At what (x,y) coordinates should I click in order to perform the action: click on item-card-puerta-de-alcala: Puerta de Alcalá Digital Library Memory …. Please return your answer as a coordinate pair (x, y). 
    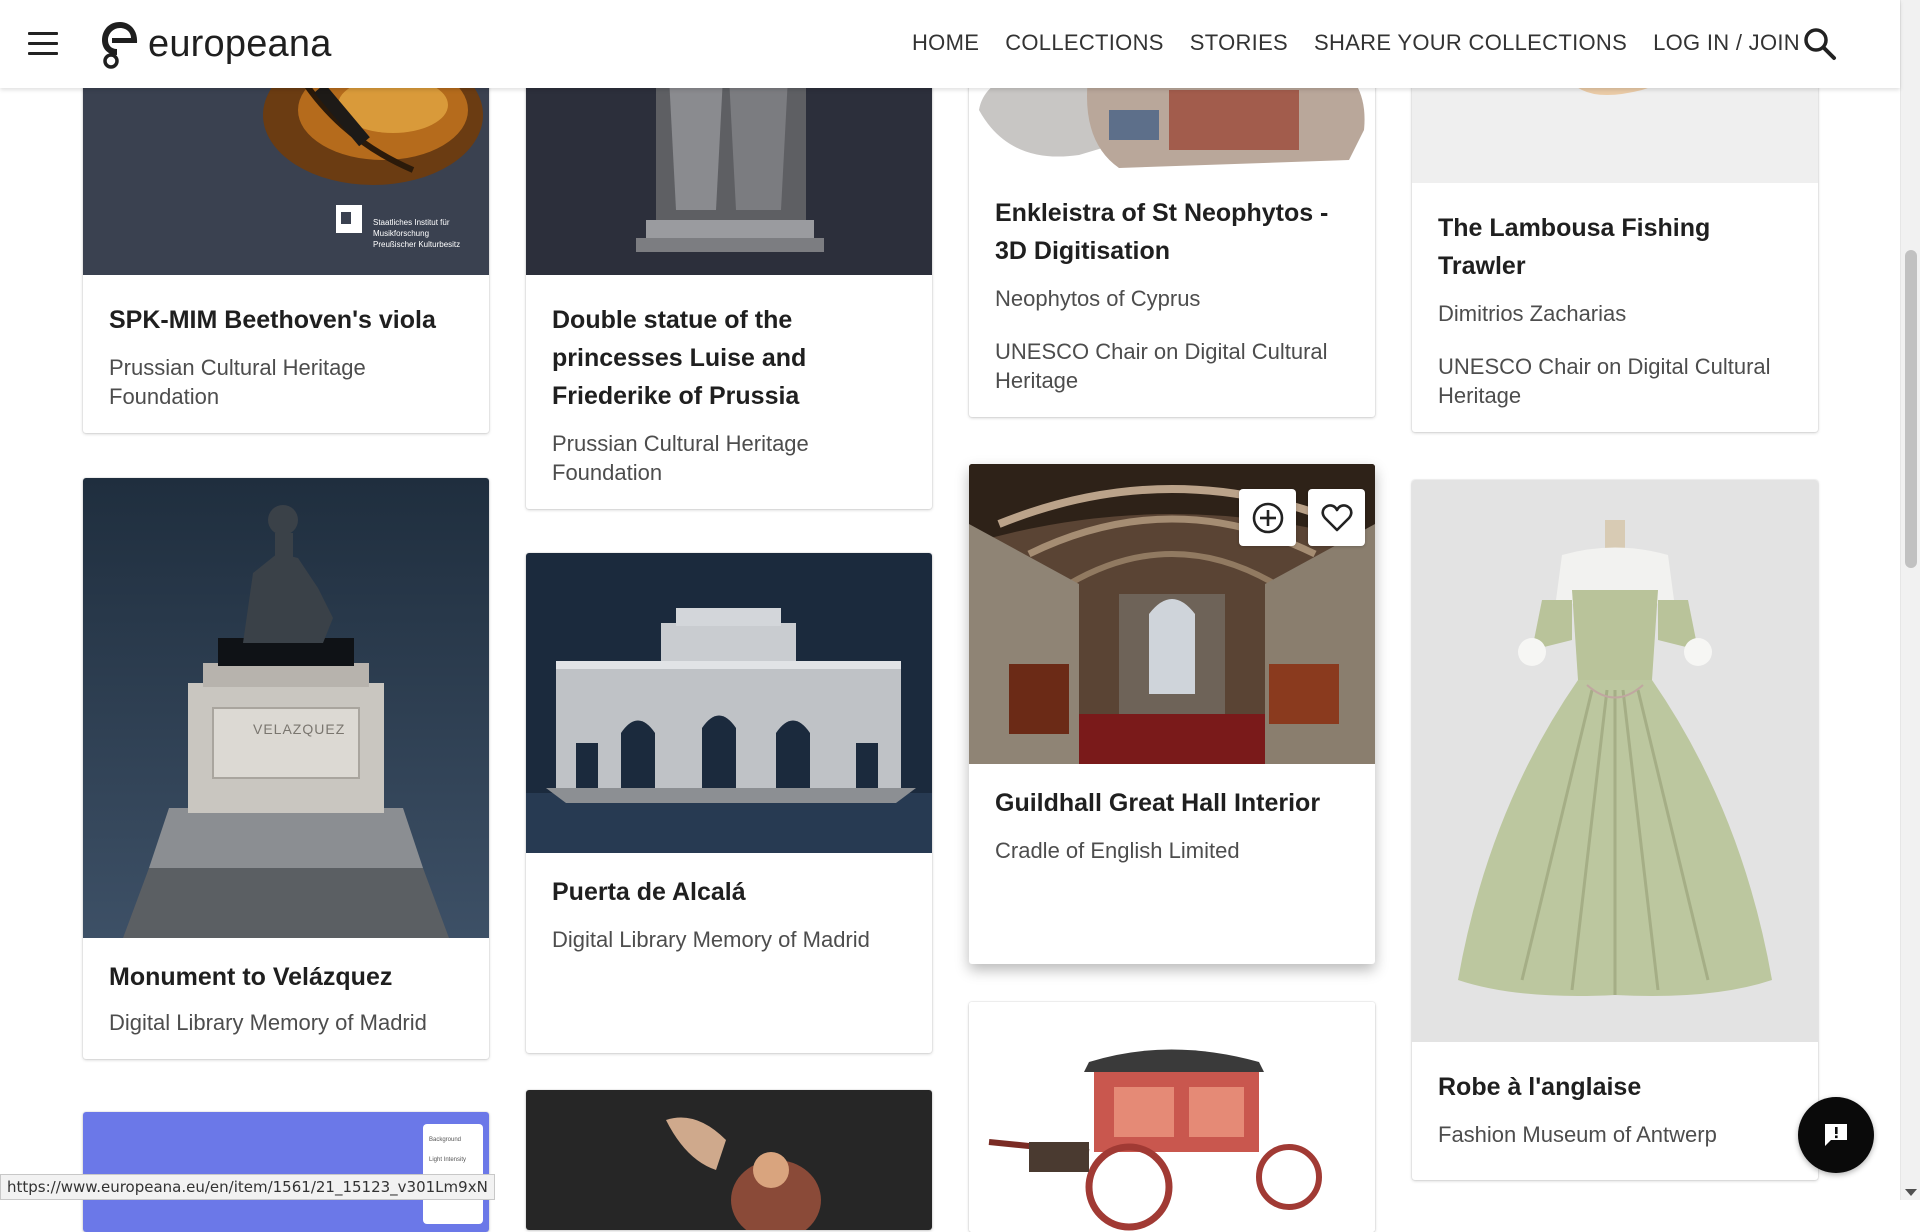
    Looking at the image, I should click on (729, 803).